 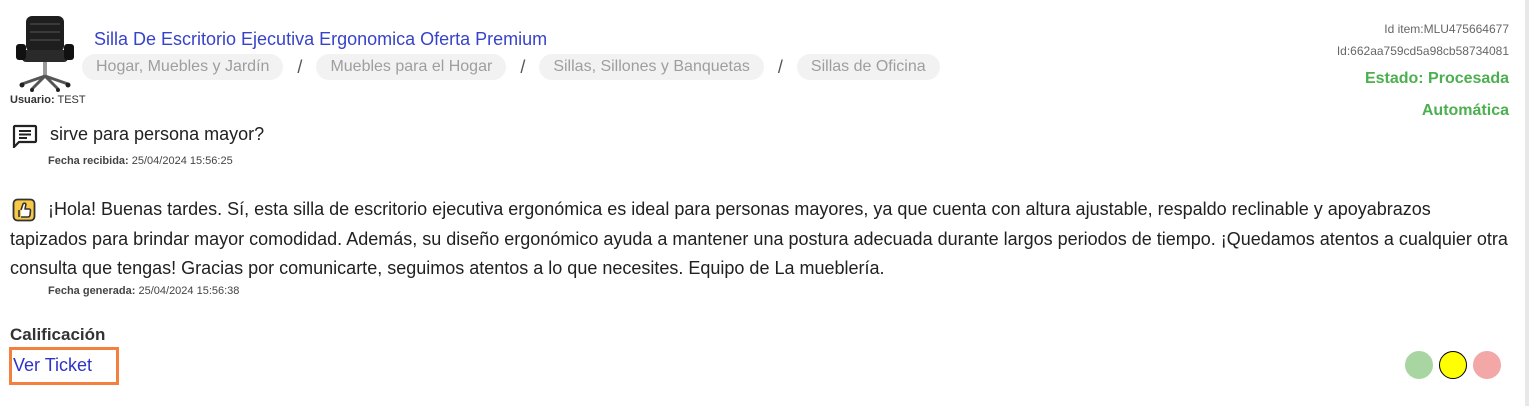 What do you see at coordinates (1422, 51) in the screenshot?
I see `id-value: Id:662aa759cd5a98cb58734081` at bounding box center [1422, 51].